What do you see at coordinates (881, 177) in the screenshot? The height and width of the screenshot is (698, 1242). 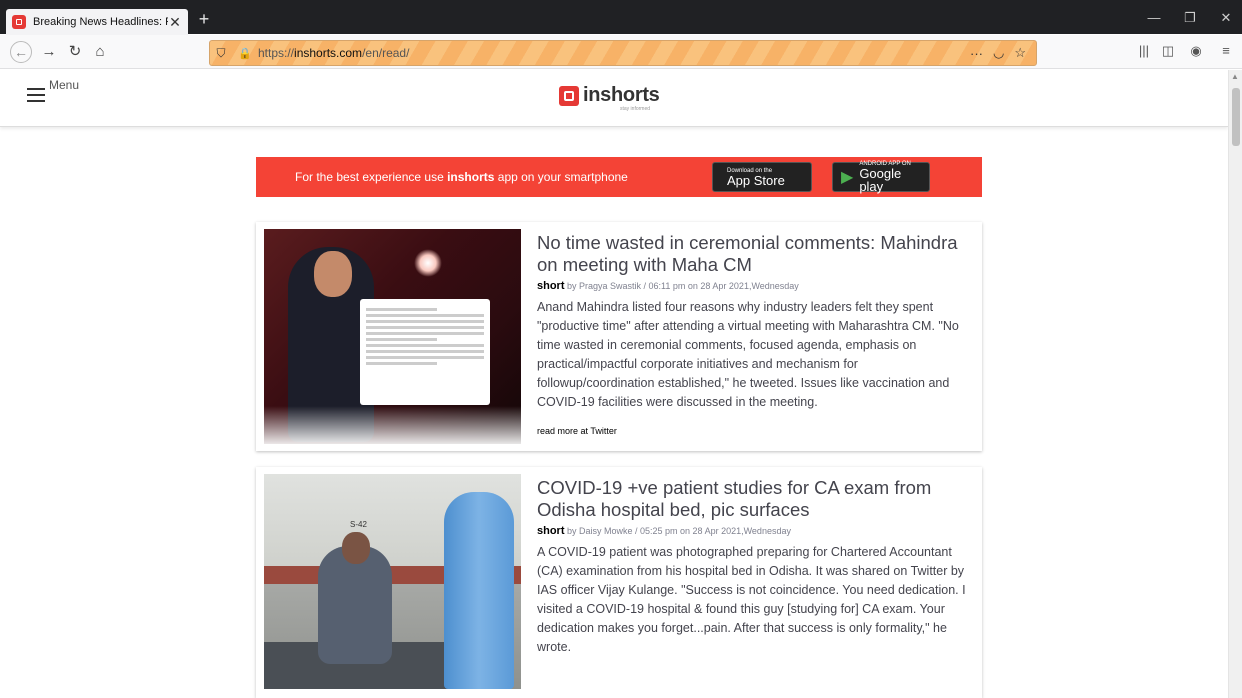 I see `google-play-button: ▶ ANDROID APP ON Google play` at bounding box center [881, 177].